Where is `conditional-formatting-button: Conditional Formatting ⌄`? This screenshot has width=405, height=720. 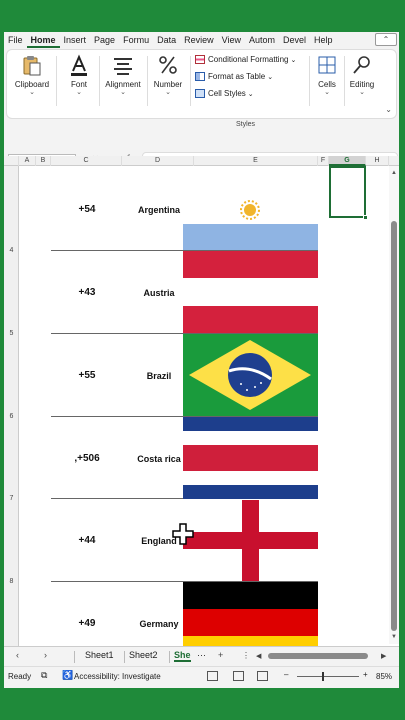
conditional-formatting-button: Conditional Formatting ⌄ is located at coordinates (245, 59).